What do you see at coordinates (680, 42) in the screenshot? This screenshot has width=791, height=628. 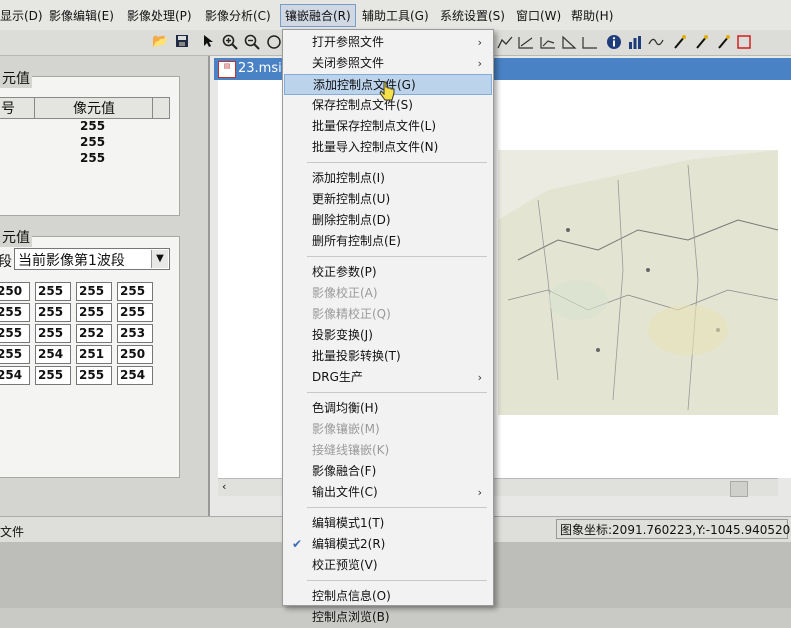 I see `pen-icon` at bounding box center [680, 42].